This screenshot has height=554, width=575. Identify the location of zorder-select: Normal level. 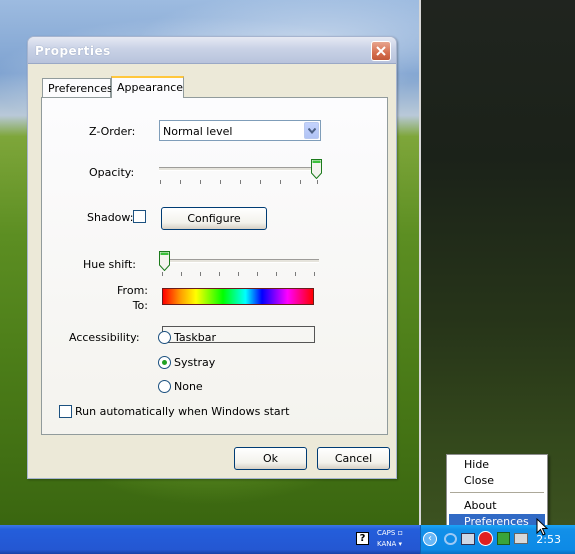
(240, 130).